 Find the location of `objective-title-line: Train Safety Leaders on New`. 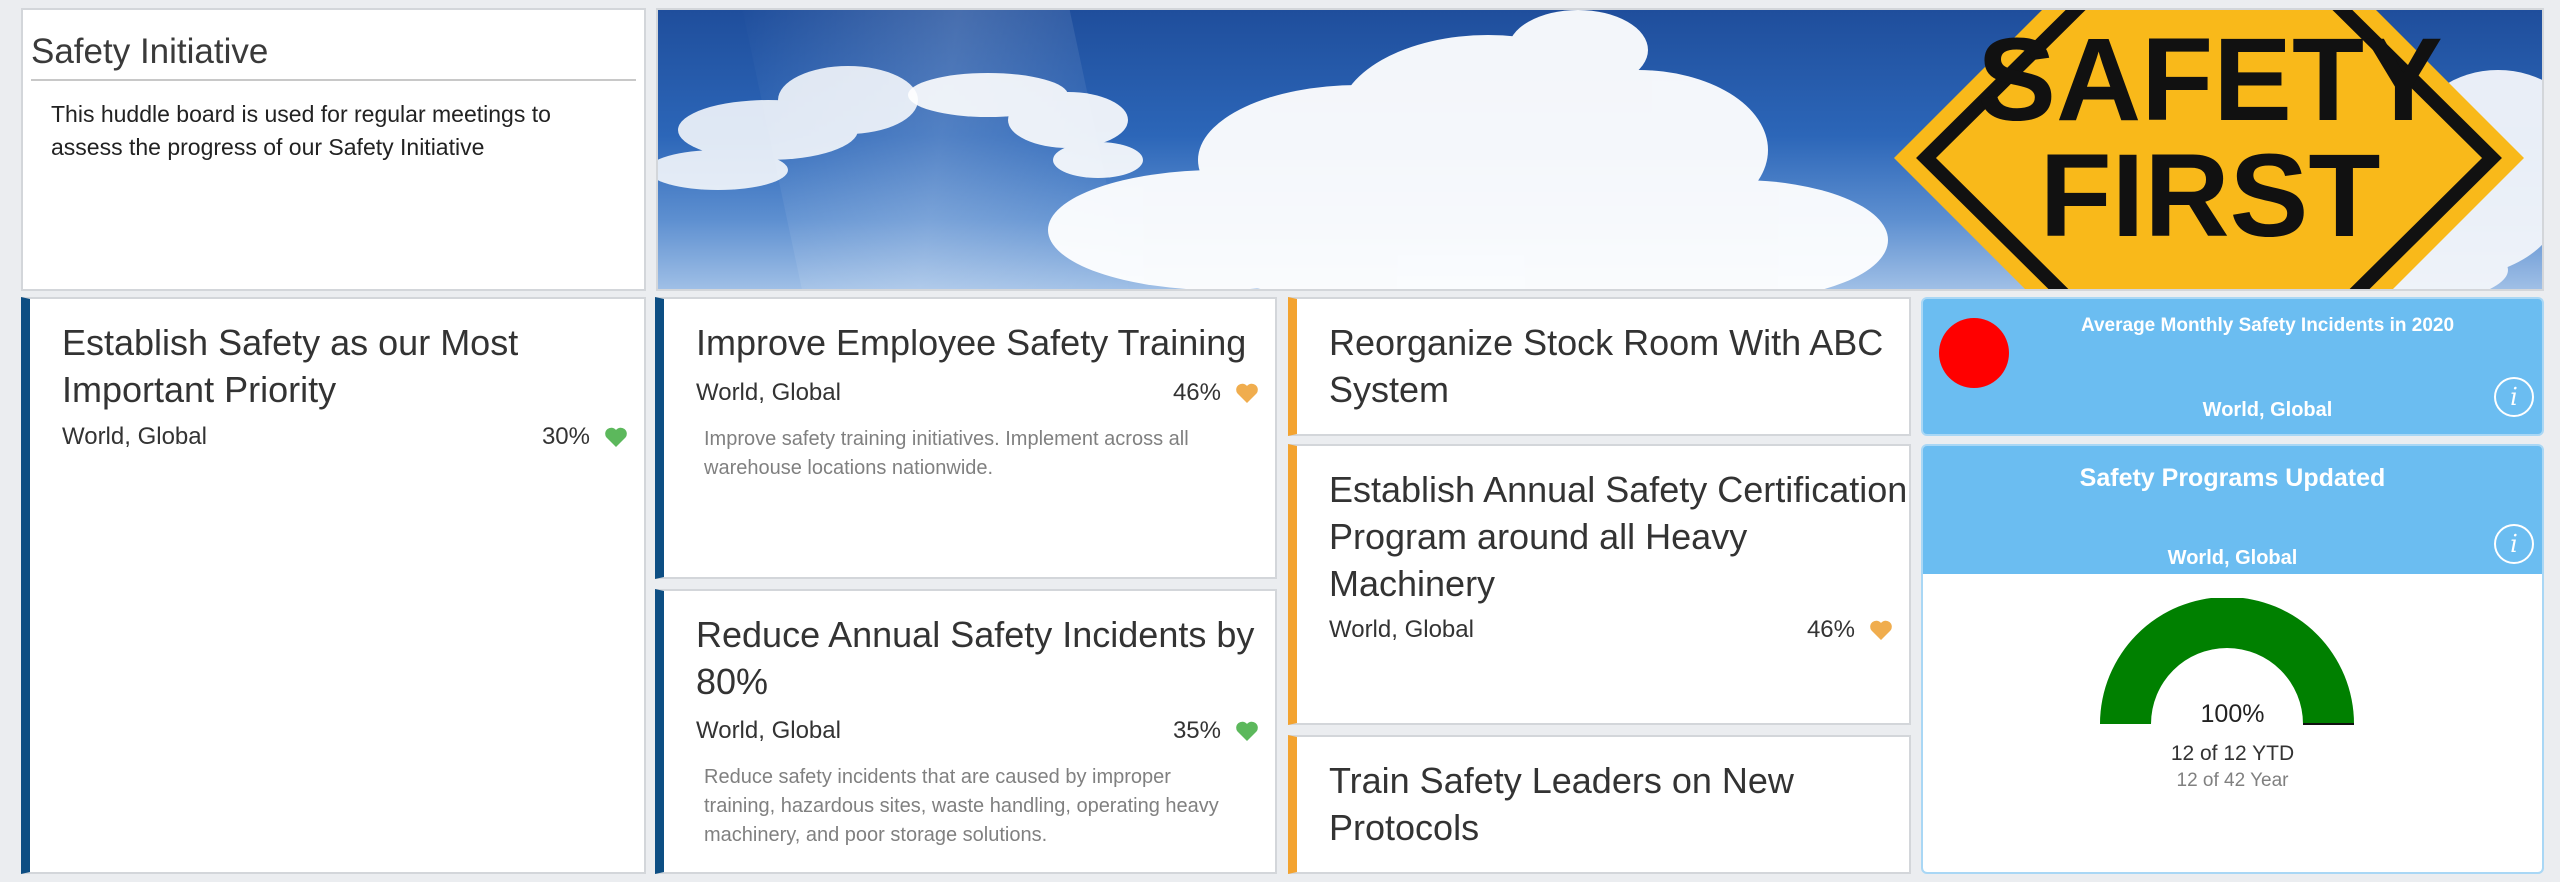

objective-title-line: Train Safety Leaders on New is located at coordinates (1561, 780).